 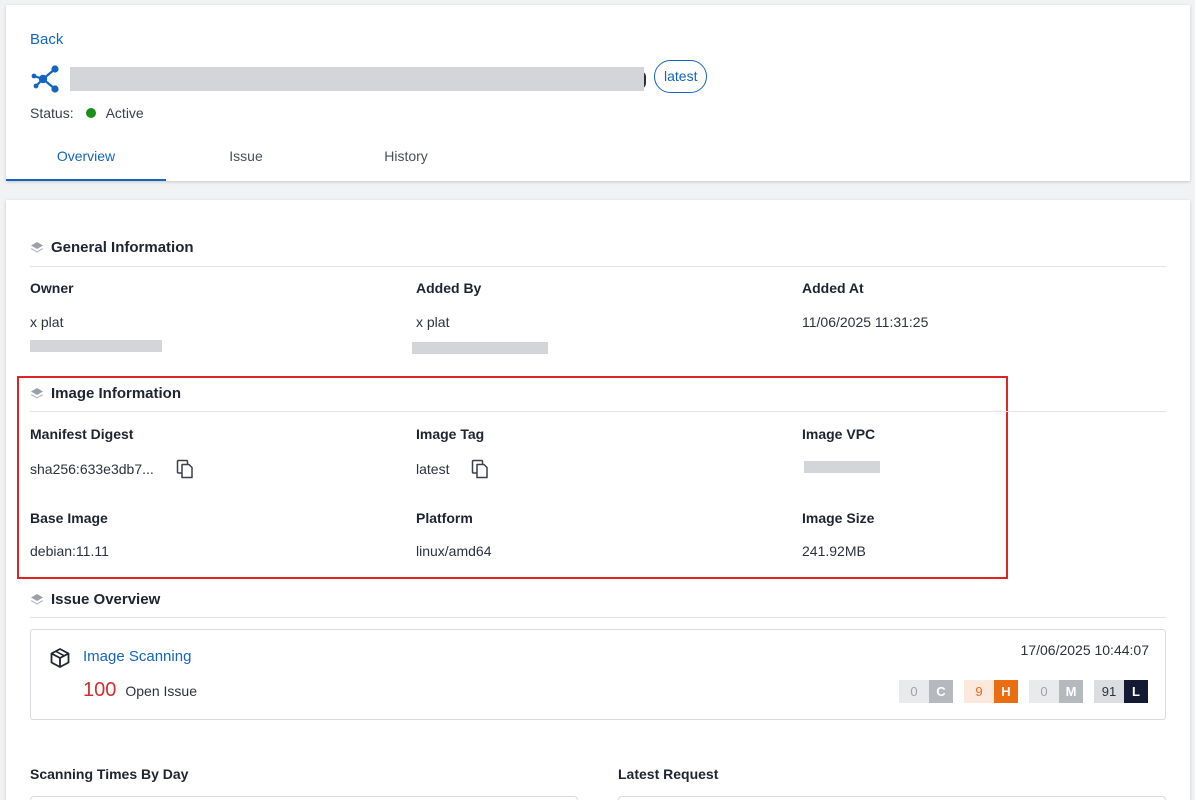 What do you see at coordinates (90, 113) in the screenshot?
I see `status-indicator-icon` at bounding box center [90, 113].